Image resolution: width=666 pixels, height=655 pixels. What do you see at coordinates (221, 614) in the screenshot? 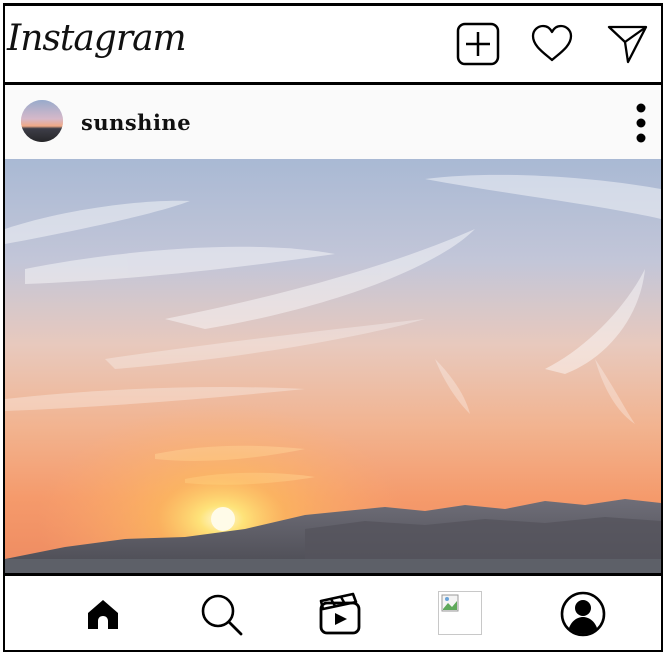
I see `search-icon` at bounding box center [221, 614].